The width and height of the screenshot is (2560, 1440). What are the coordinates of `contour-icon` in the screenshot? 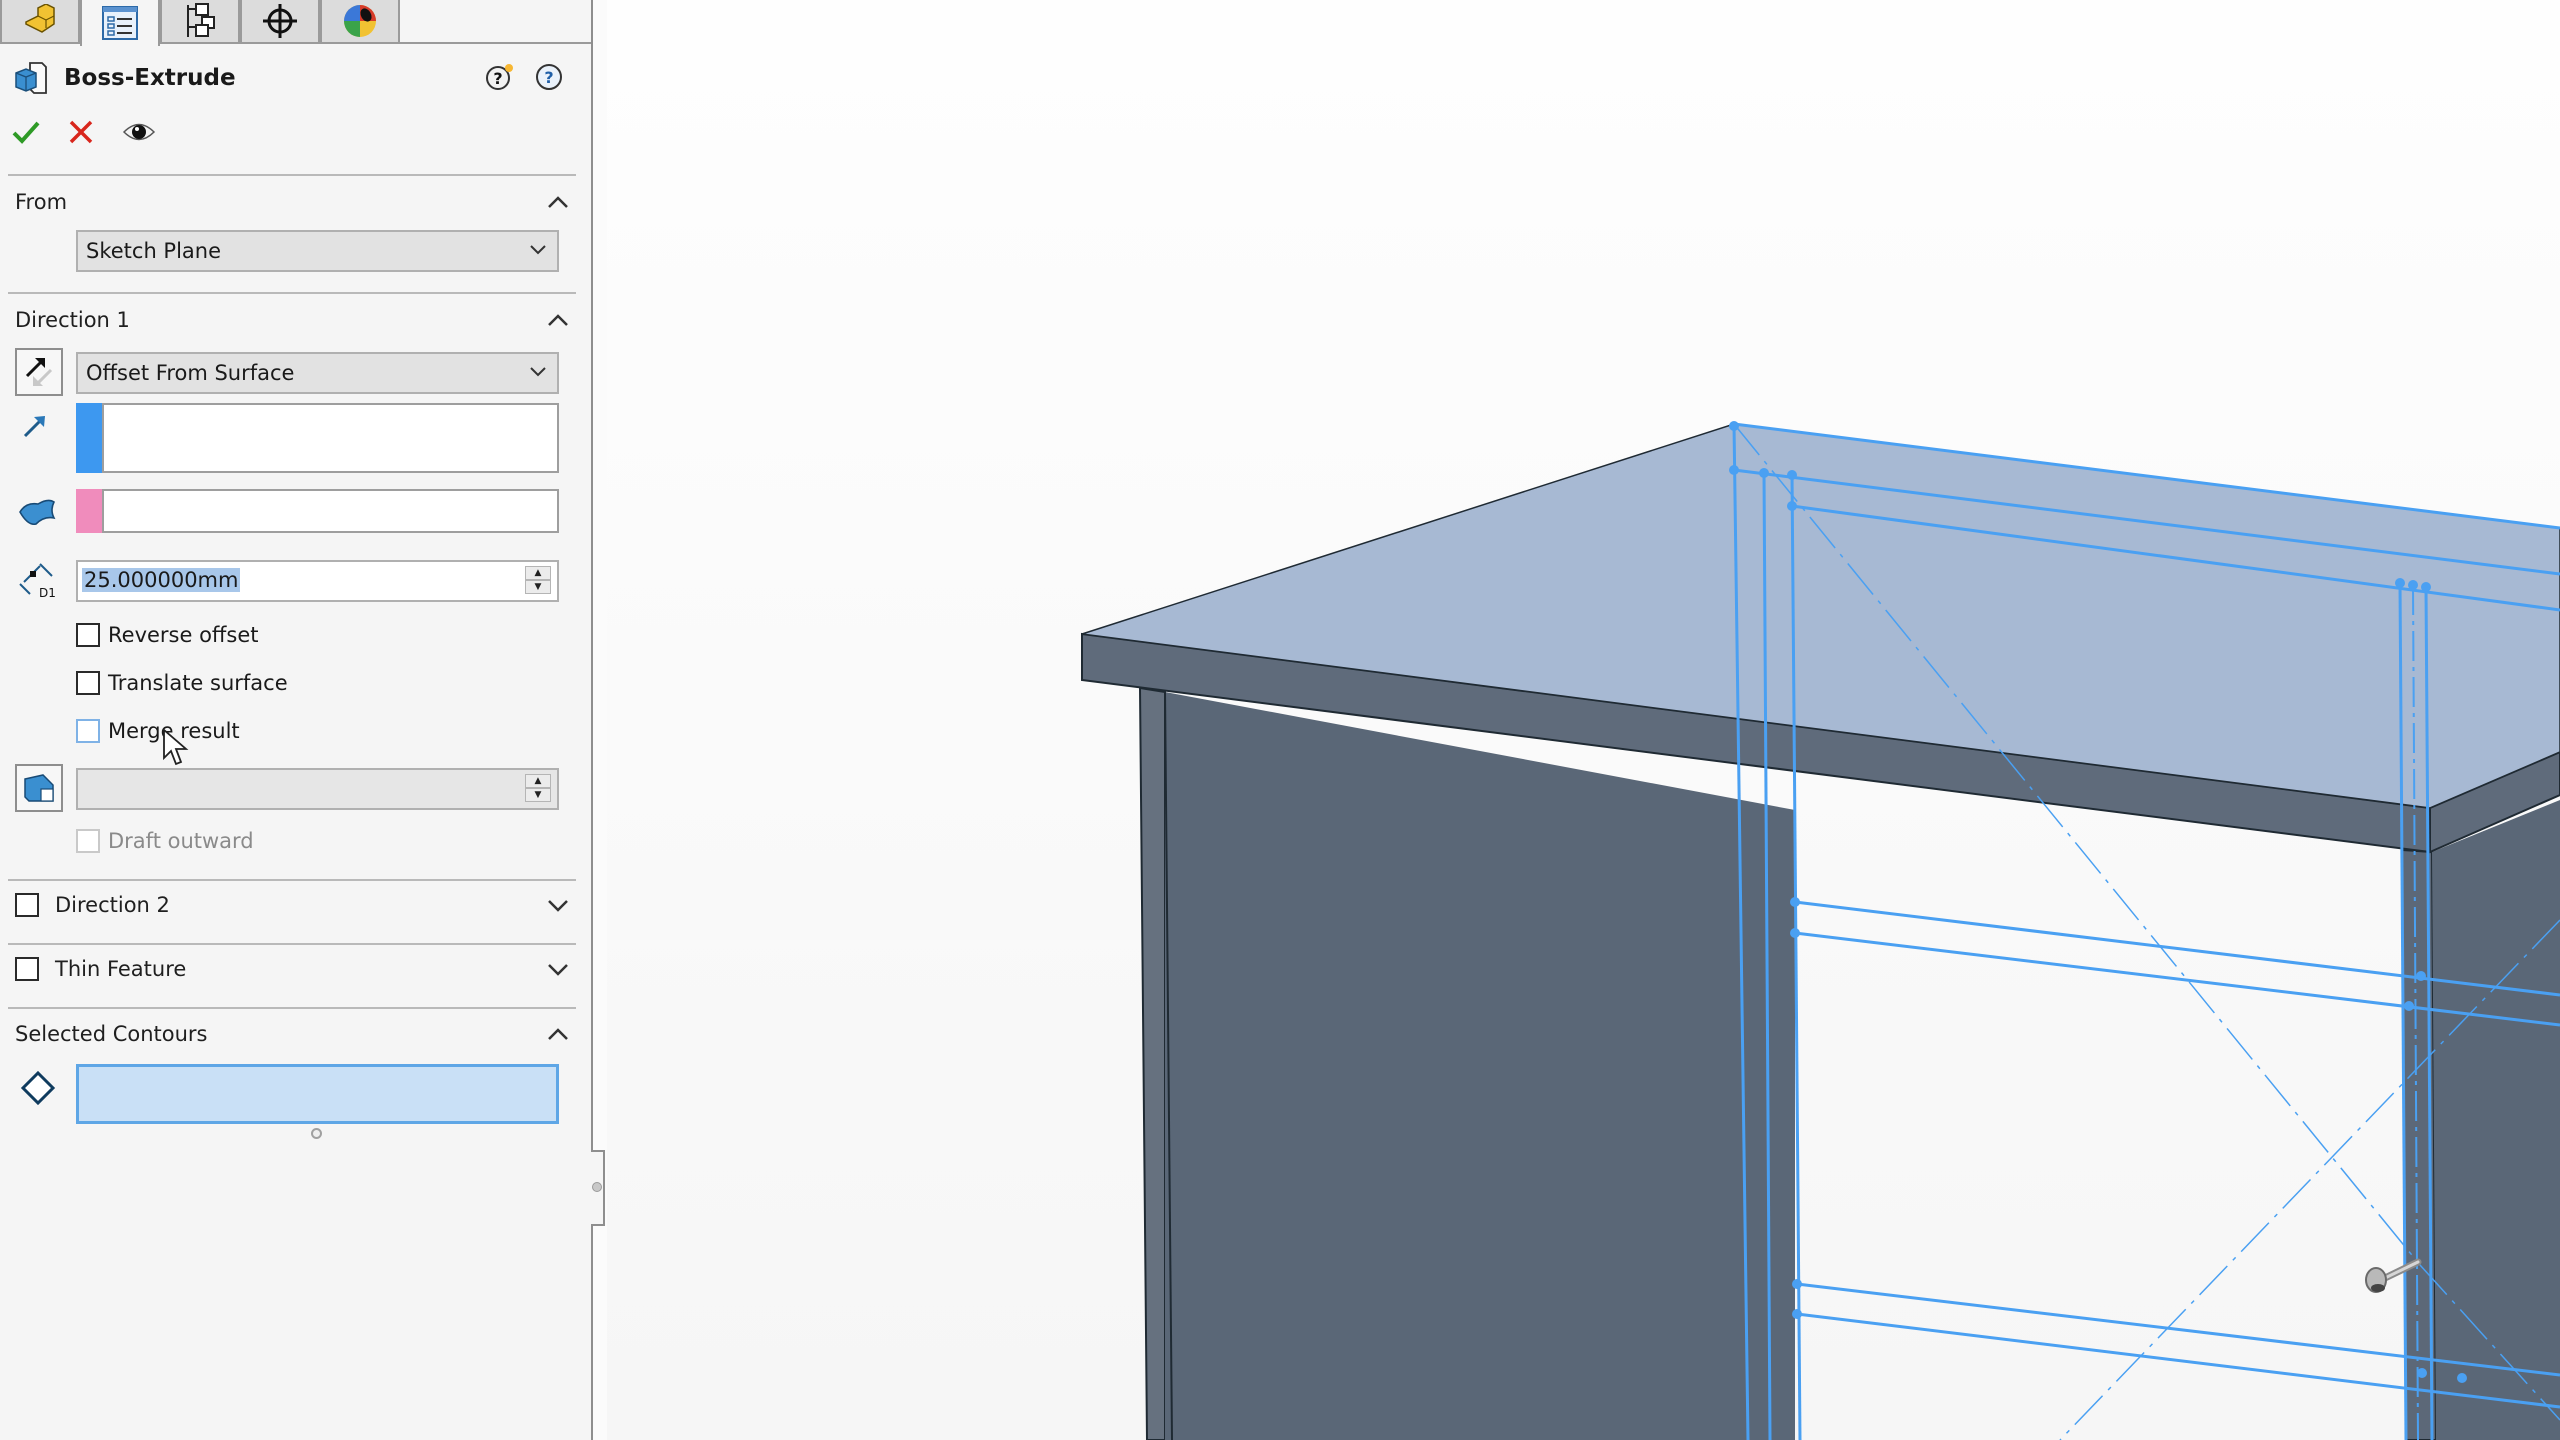 It's located at (38, 1088).